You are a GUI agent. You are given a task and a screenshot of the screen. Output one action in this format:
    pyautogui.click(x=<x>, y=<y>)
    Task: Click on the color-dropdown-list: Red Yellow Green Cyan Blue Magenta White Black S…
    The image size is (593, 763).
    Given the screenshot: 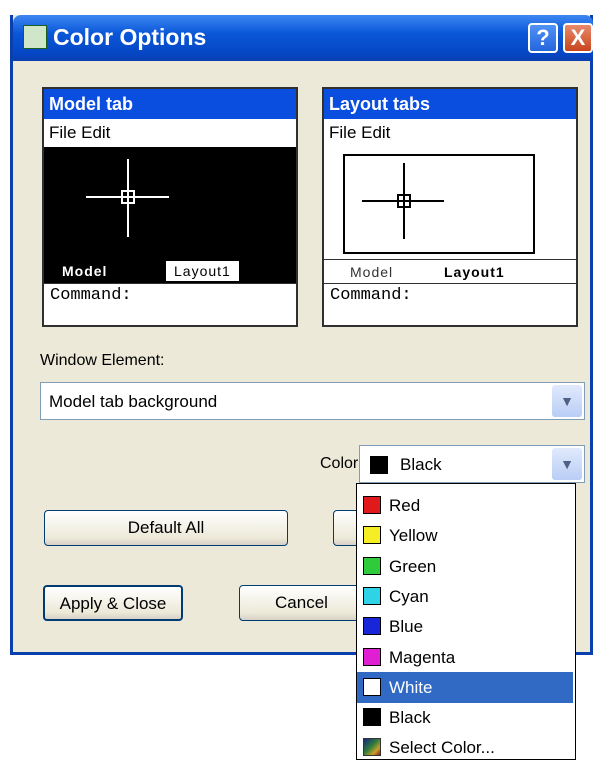 What is the action you would take?
    pyautogui.click(x=466, y=621)
    